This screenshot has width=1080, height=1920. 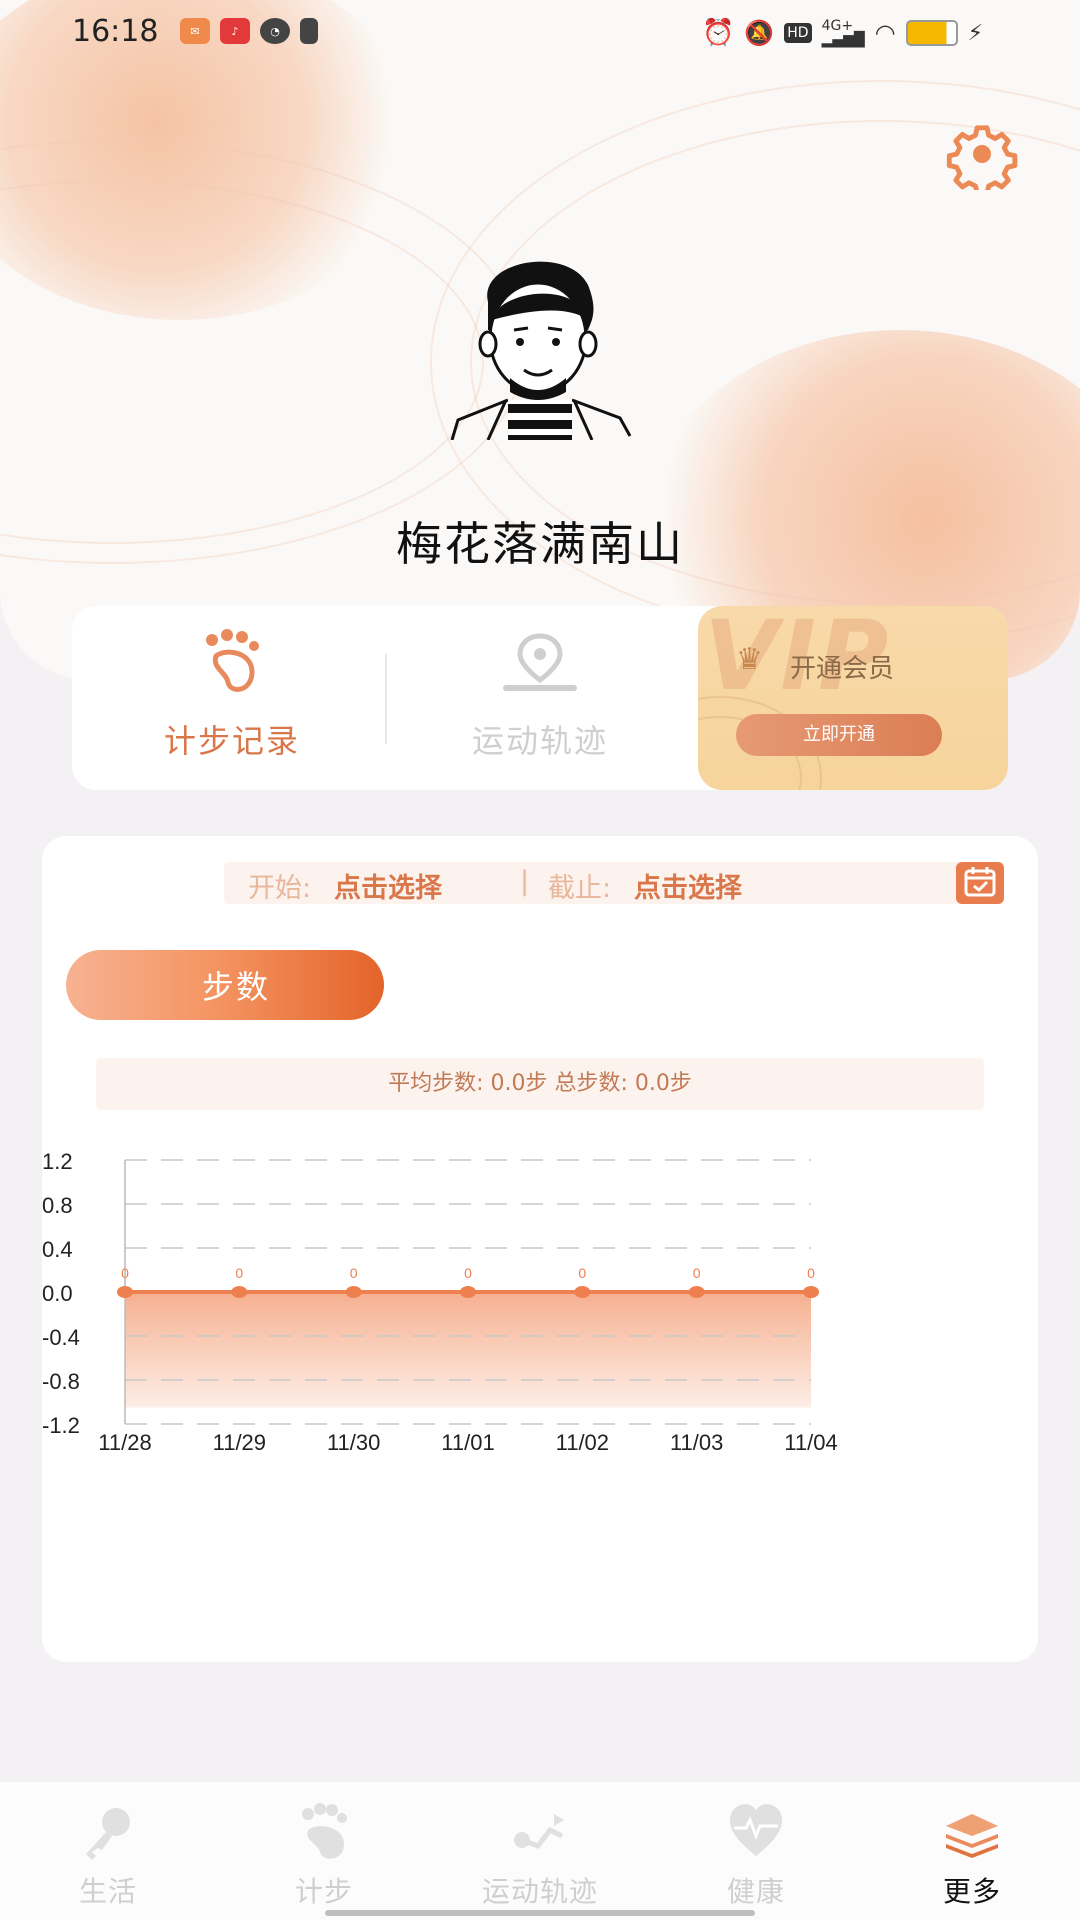 What do you see at coordinates (57, 1293) in the screenshot?
I see `y-tick-label: 0.0` at bounding box center [57, 1293].